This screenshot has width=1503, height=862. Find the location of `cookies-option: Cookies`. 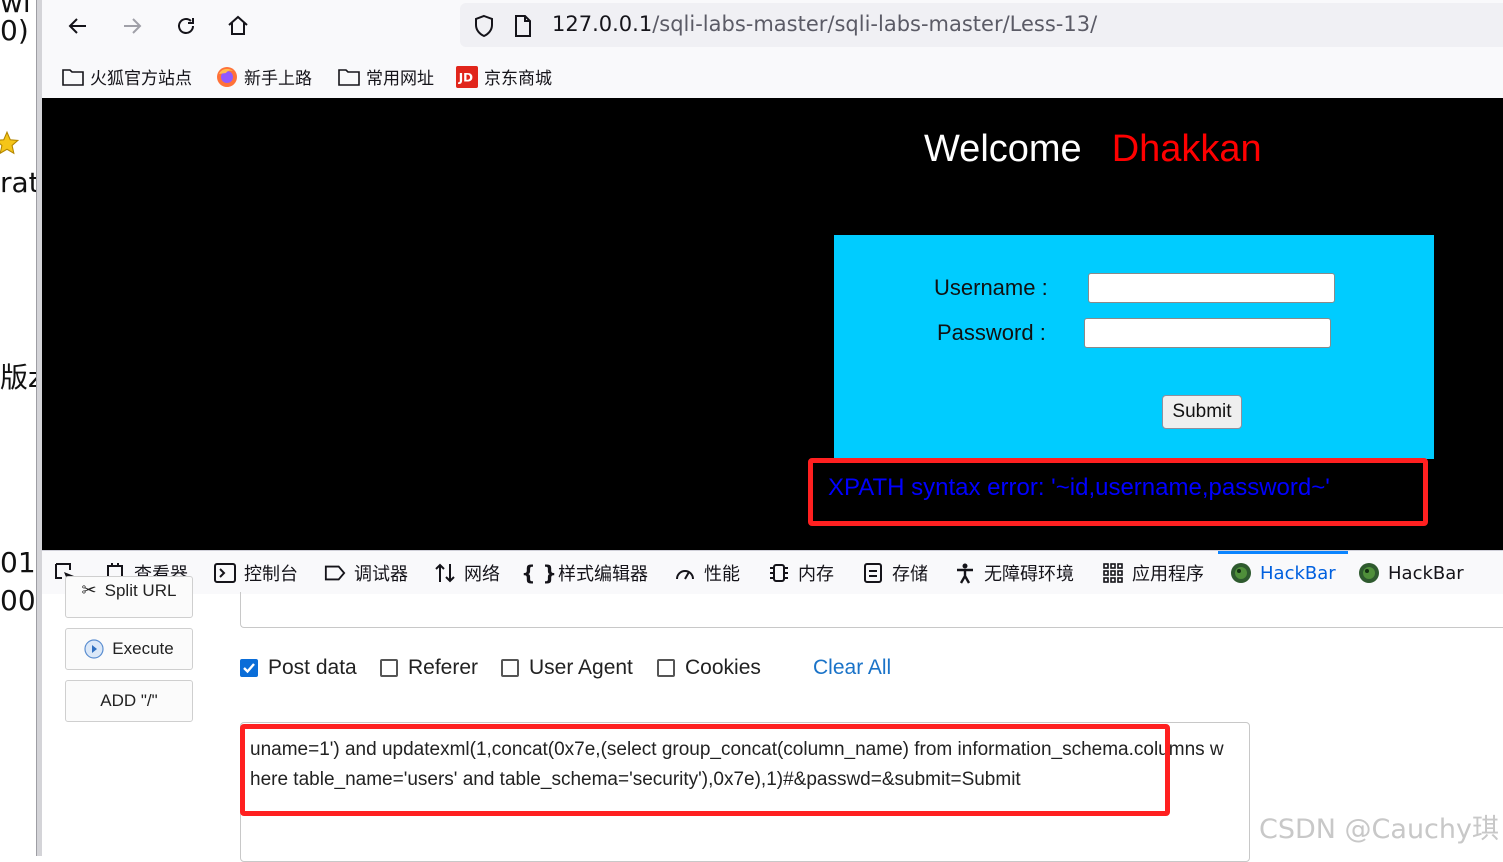

cookies-option: Cookies is located at coordinates (709, 668).